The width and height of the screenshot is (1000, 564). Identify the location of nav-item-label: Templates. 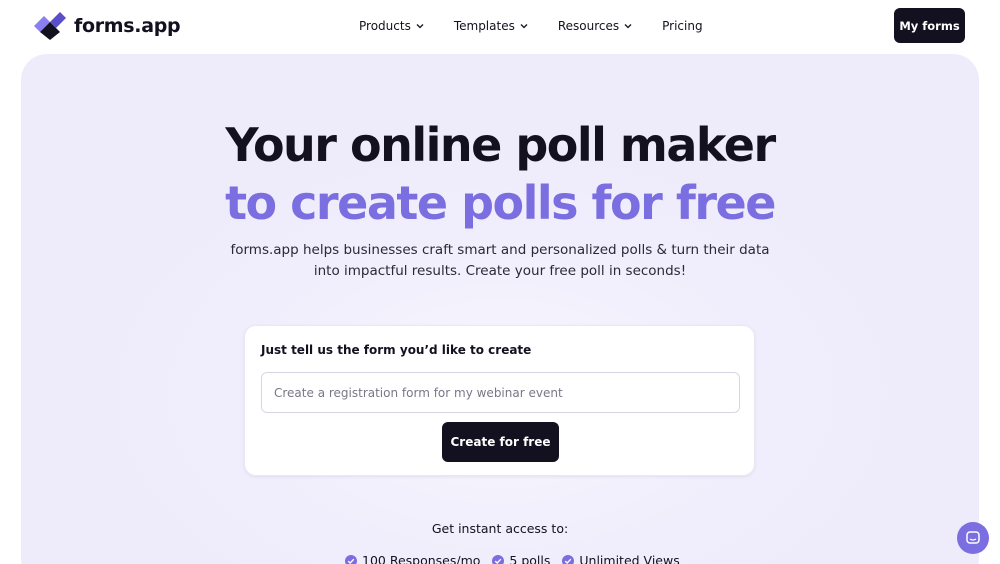
(484, 26).